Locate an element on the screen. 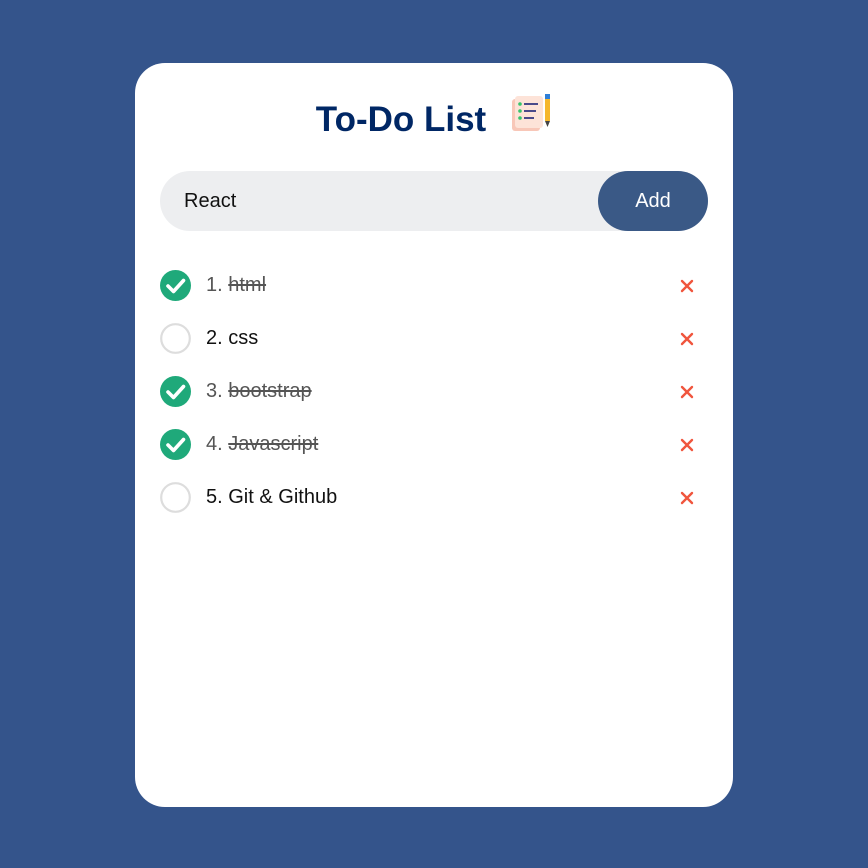 This screenshot has width=868, height=868. todo-number: 2. is located at coordinates (214, 338).